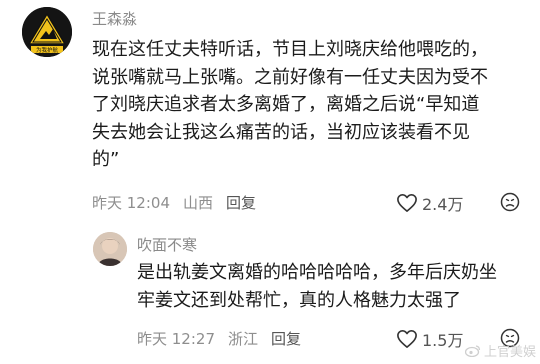 This screenshot has width=540, height=364. I want to click on comment-text-line: 说张嘴就马上张嘴。之前好像有一任丈夫因为受不, so click(290, 77).